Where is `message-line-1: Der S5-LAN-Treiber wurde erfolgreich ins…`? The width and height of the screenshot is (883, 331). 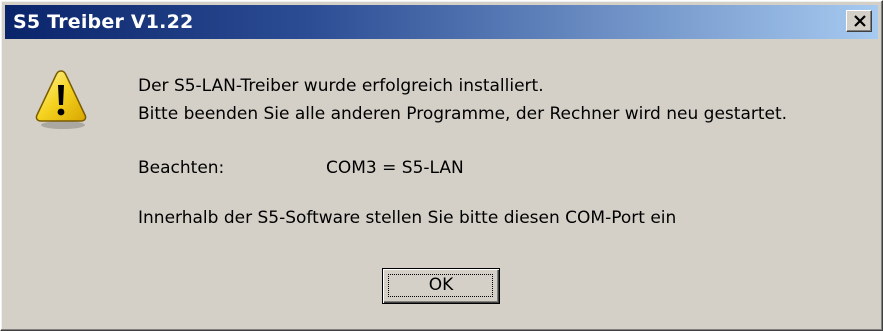 message-line-1: Der S5-LAN-Treiber wurde erfolgreich ins… is located at coordinates (341, 86).